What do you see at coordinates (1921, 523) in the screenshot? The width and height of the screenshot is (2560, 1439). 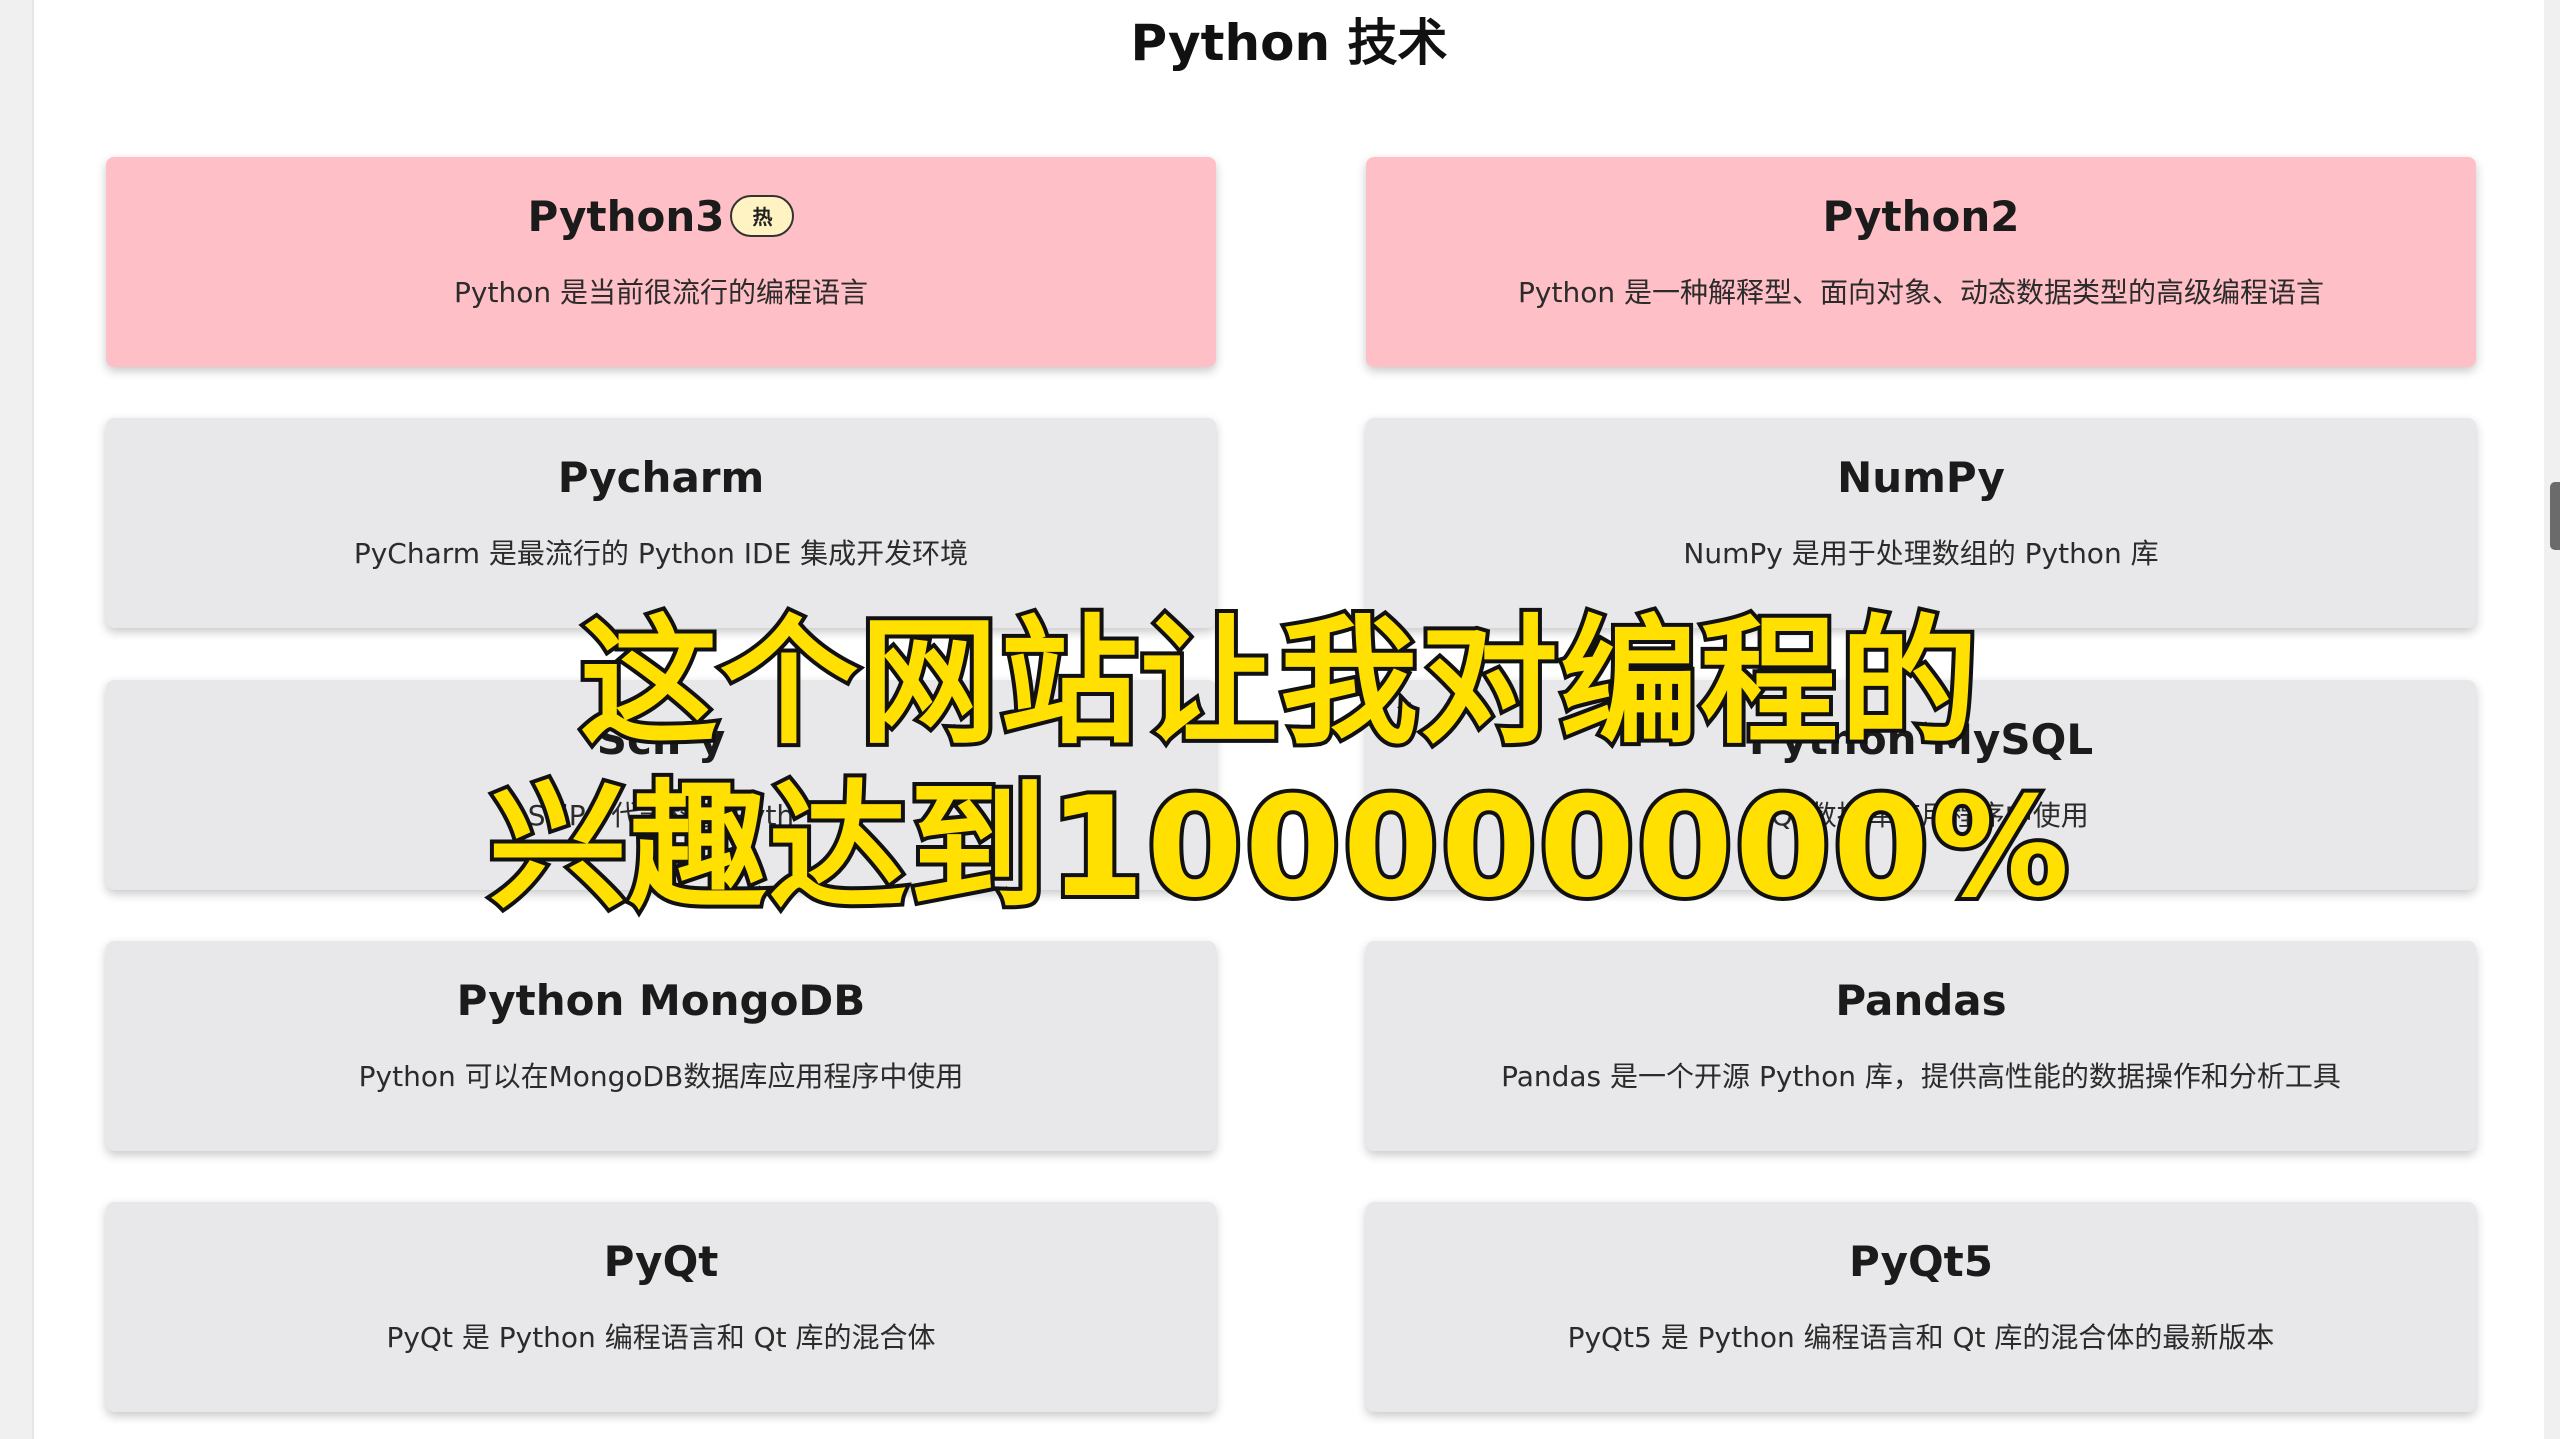 I see `card-numpy: NumPy NumPy 是用于处理数组的 Python 库` at bounding box center [1921, 523].